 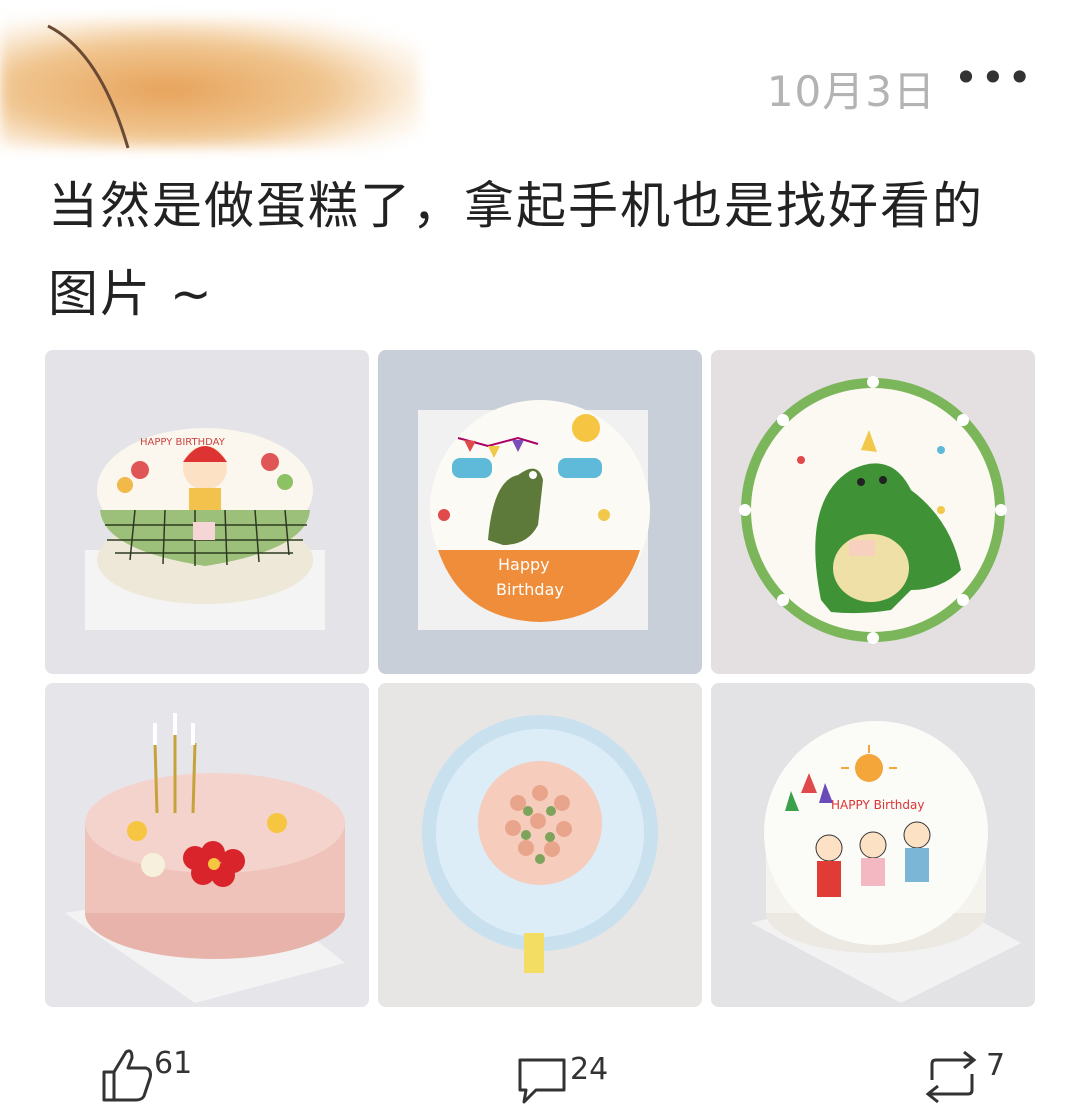 I want to click on action-bar: 61 24 7, so click(x=539, y=1080).